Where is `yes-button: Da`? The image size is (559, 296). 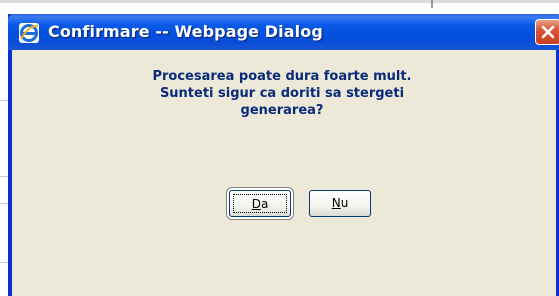 yes-button: Da is located at coordinates (260, 203).